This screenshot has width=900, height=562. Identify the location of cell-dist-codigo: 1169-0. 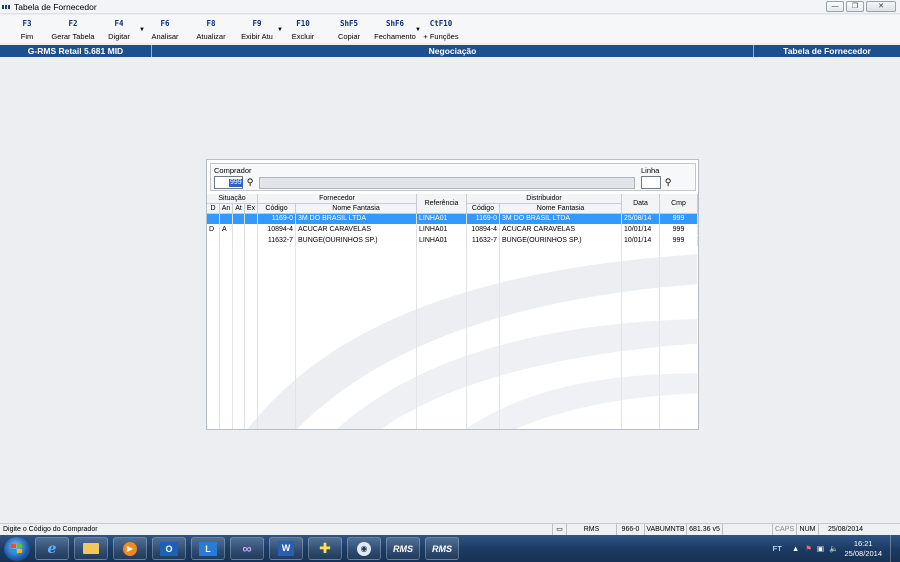
(483, 219).